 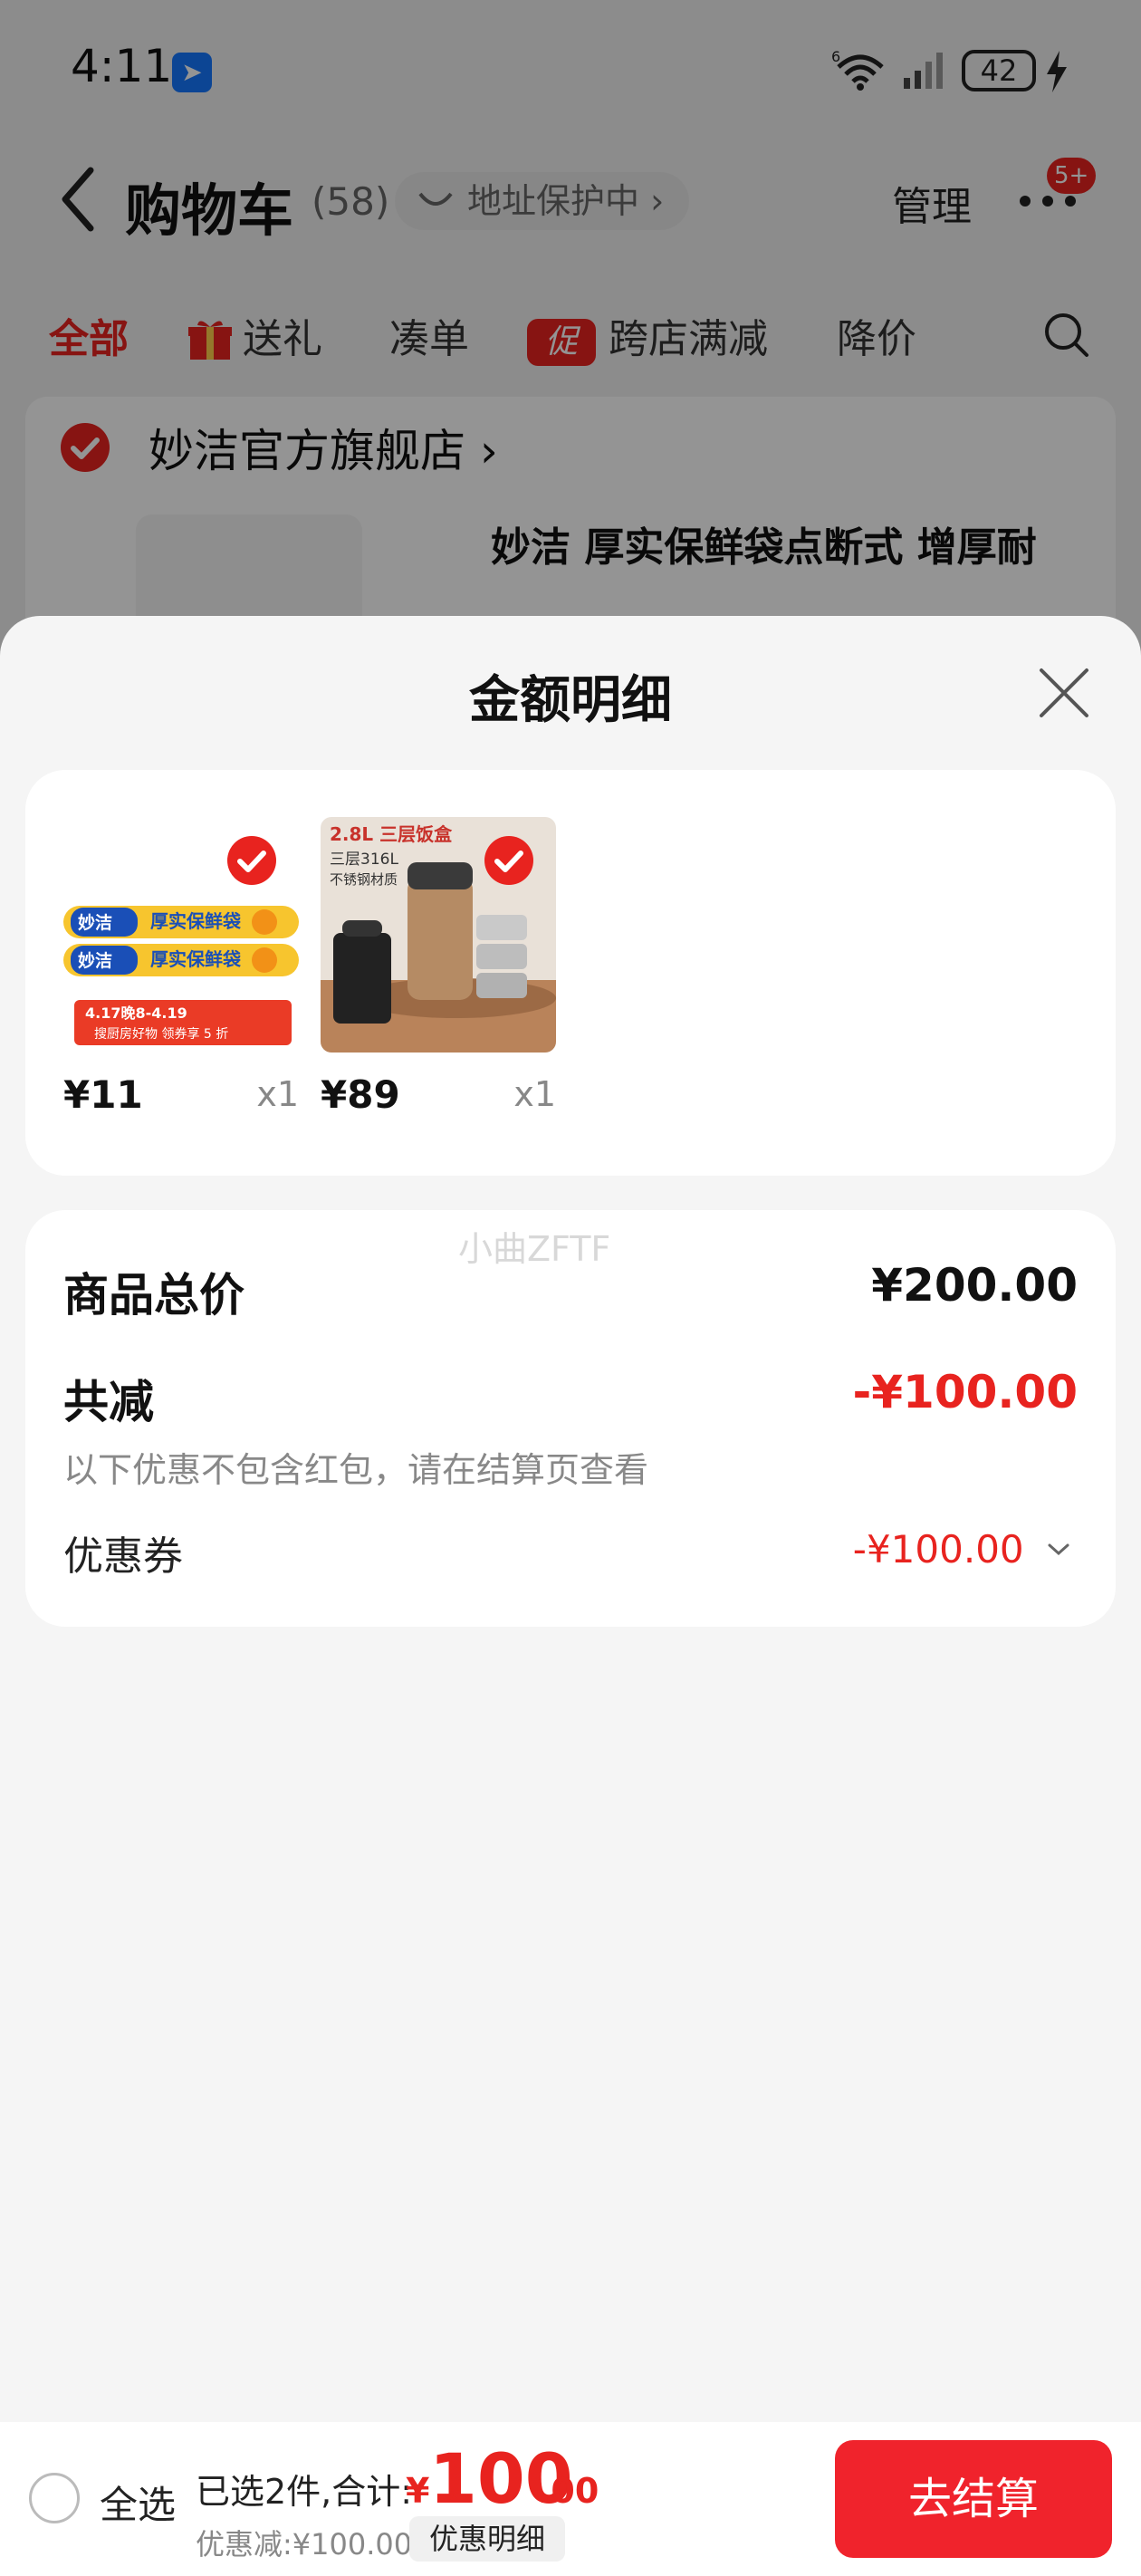 What do you see at coordinates (153, 1295) in the screenshot?
I see `total-price-label: 商品总价` at bounding box center [153, 1295].